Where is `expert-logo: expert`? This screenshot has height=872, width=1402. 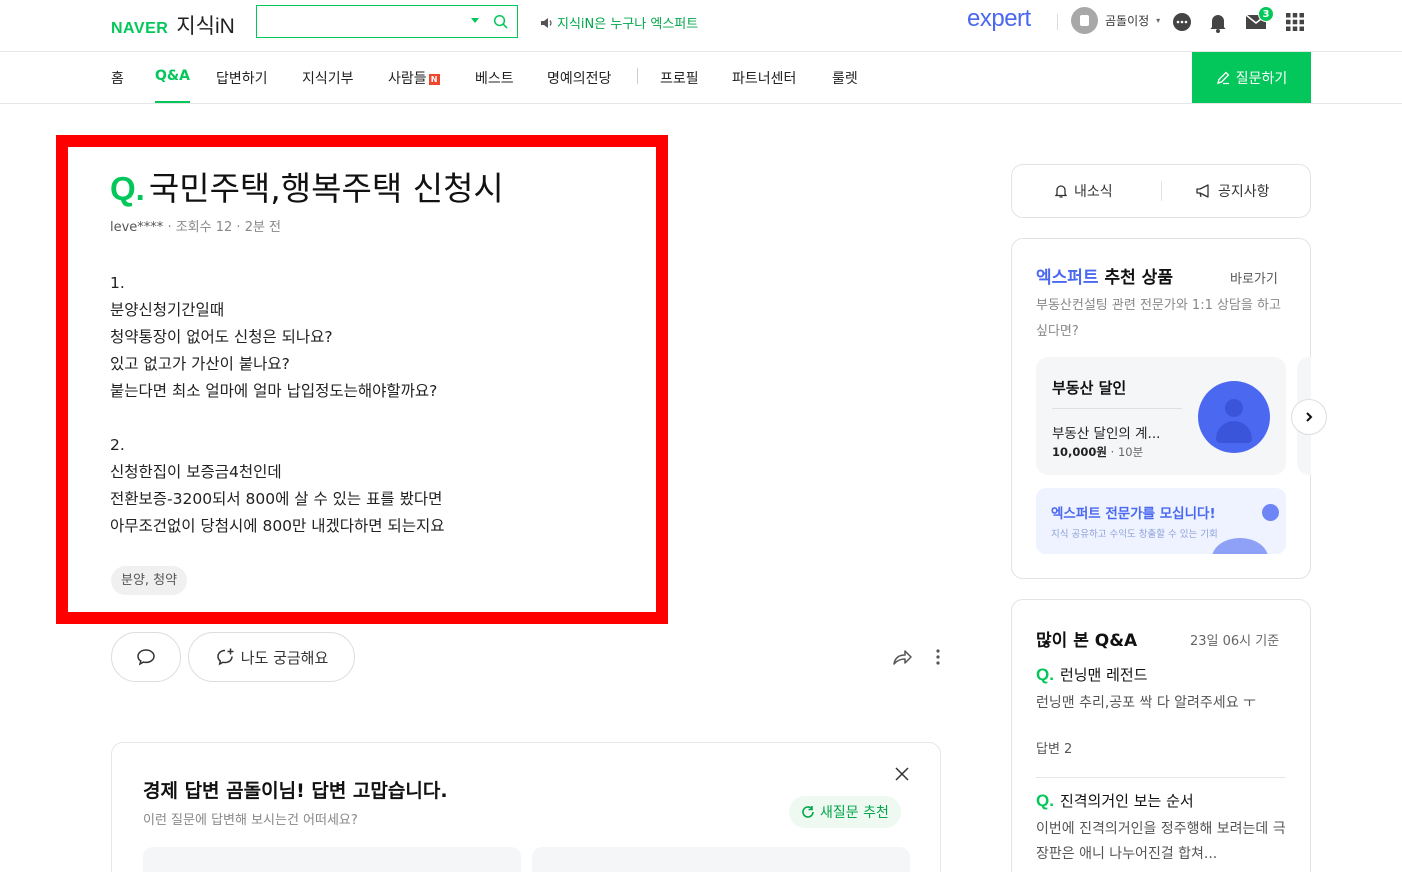 expert-logo: expert is located at coordinates (999, 19).